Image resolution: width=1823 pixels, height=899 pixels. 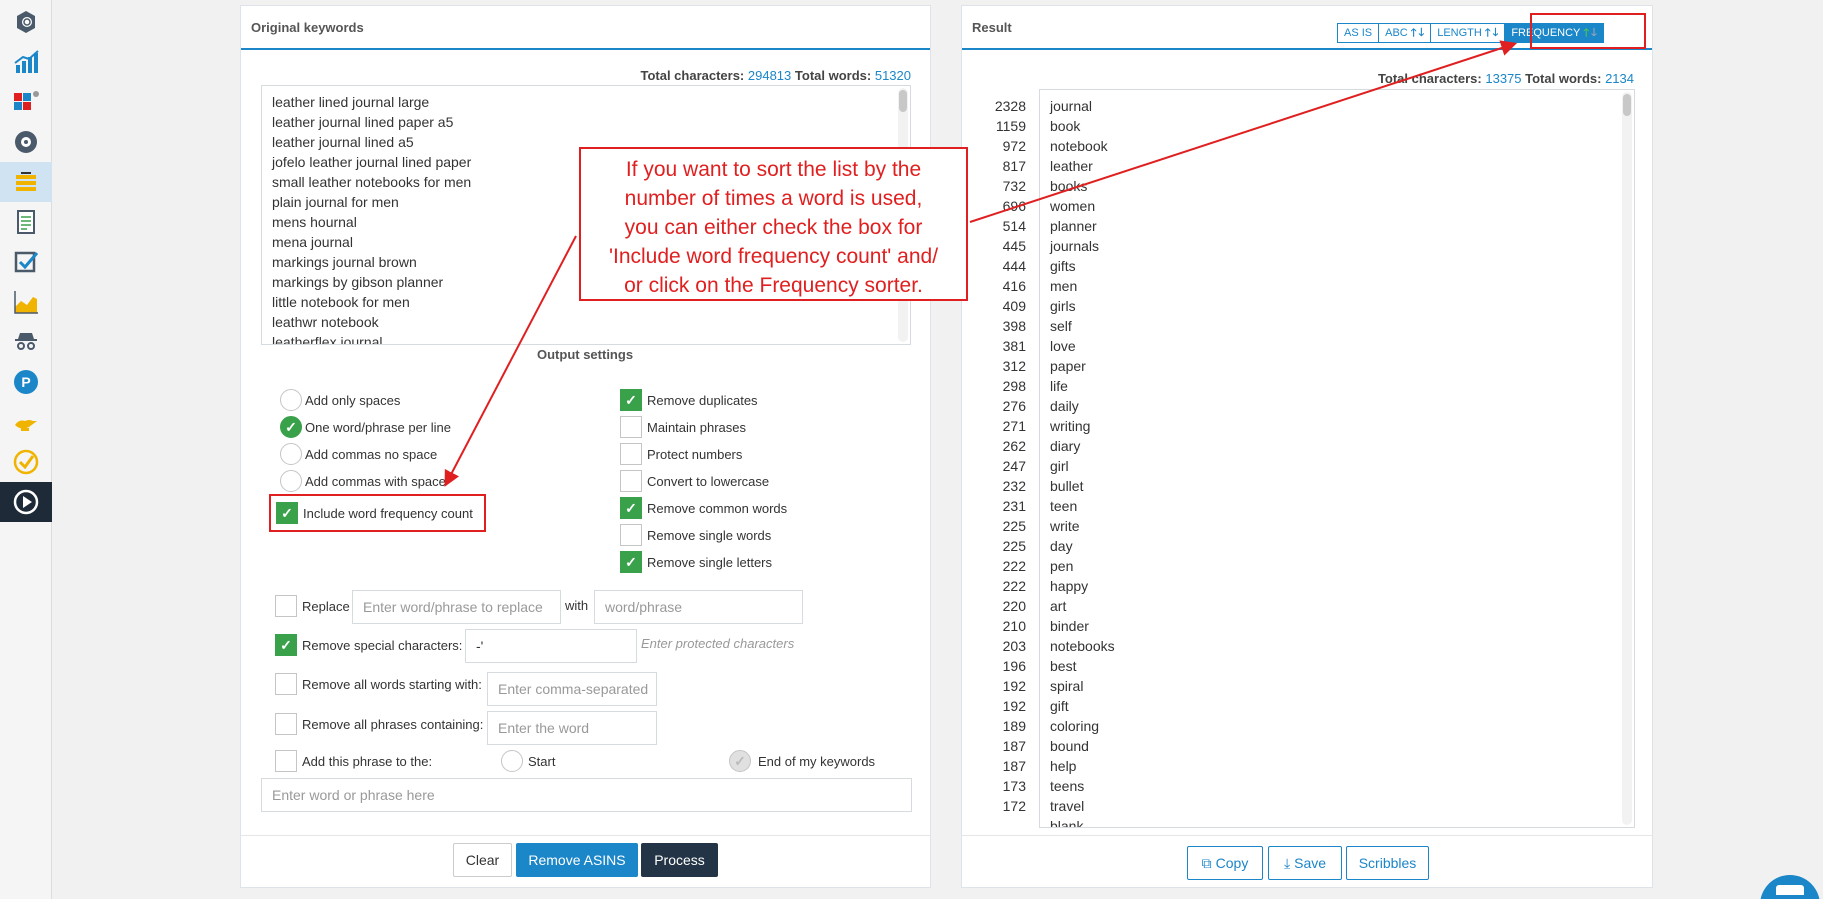 What do you see at coordinates (1062, 566) in the screenshot?
I see `result-word: pen` at bounding box center [1062, 566].